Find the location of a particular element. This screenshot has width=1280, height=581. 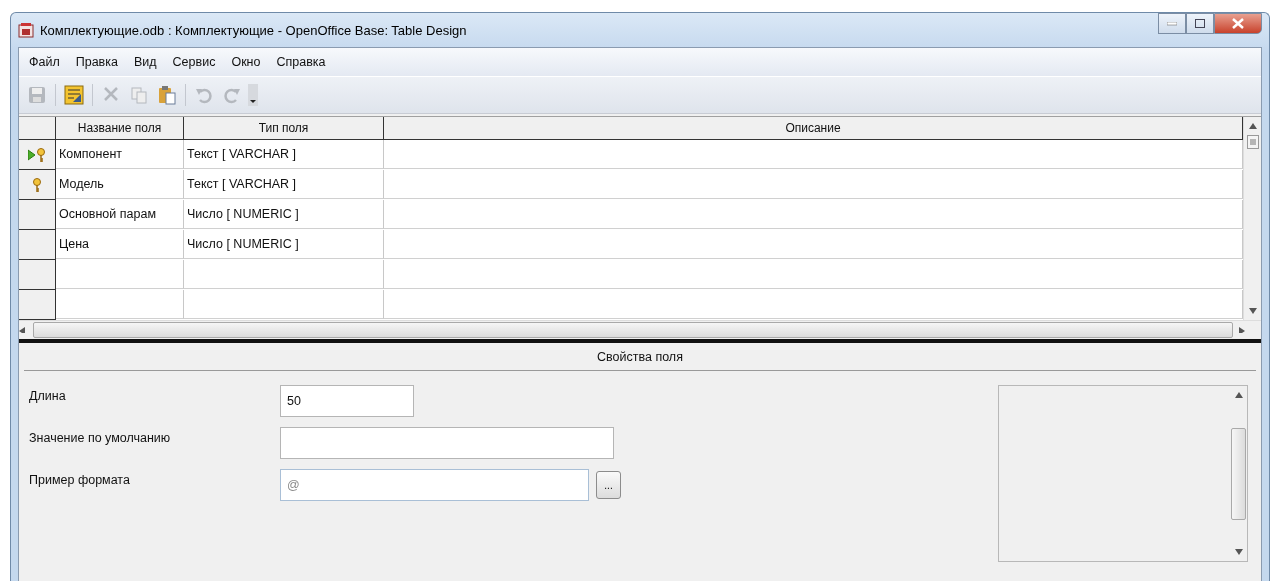

column-header: Тип поля is located at coordinates (284, 128).